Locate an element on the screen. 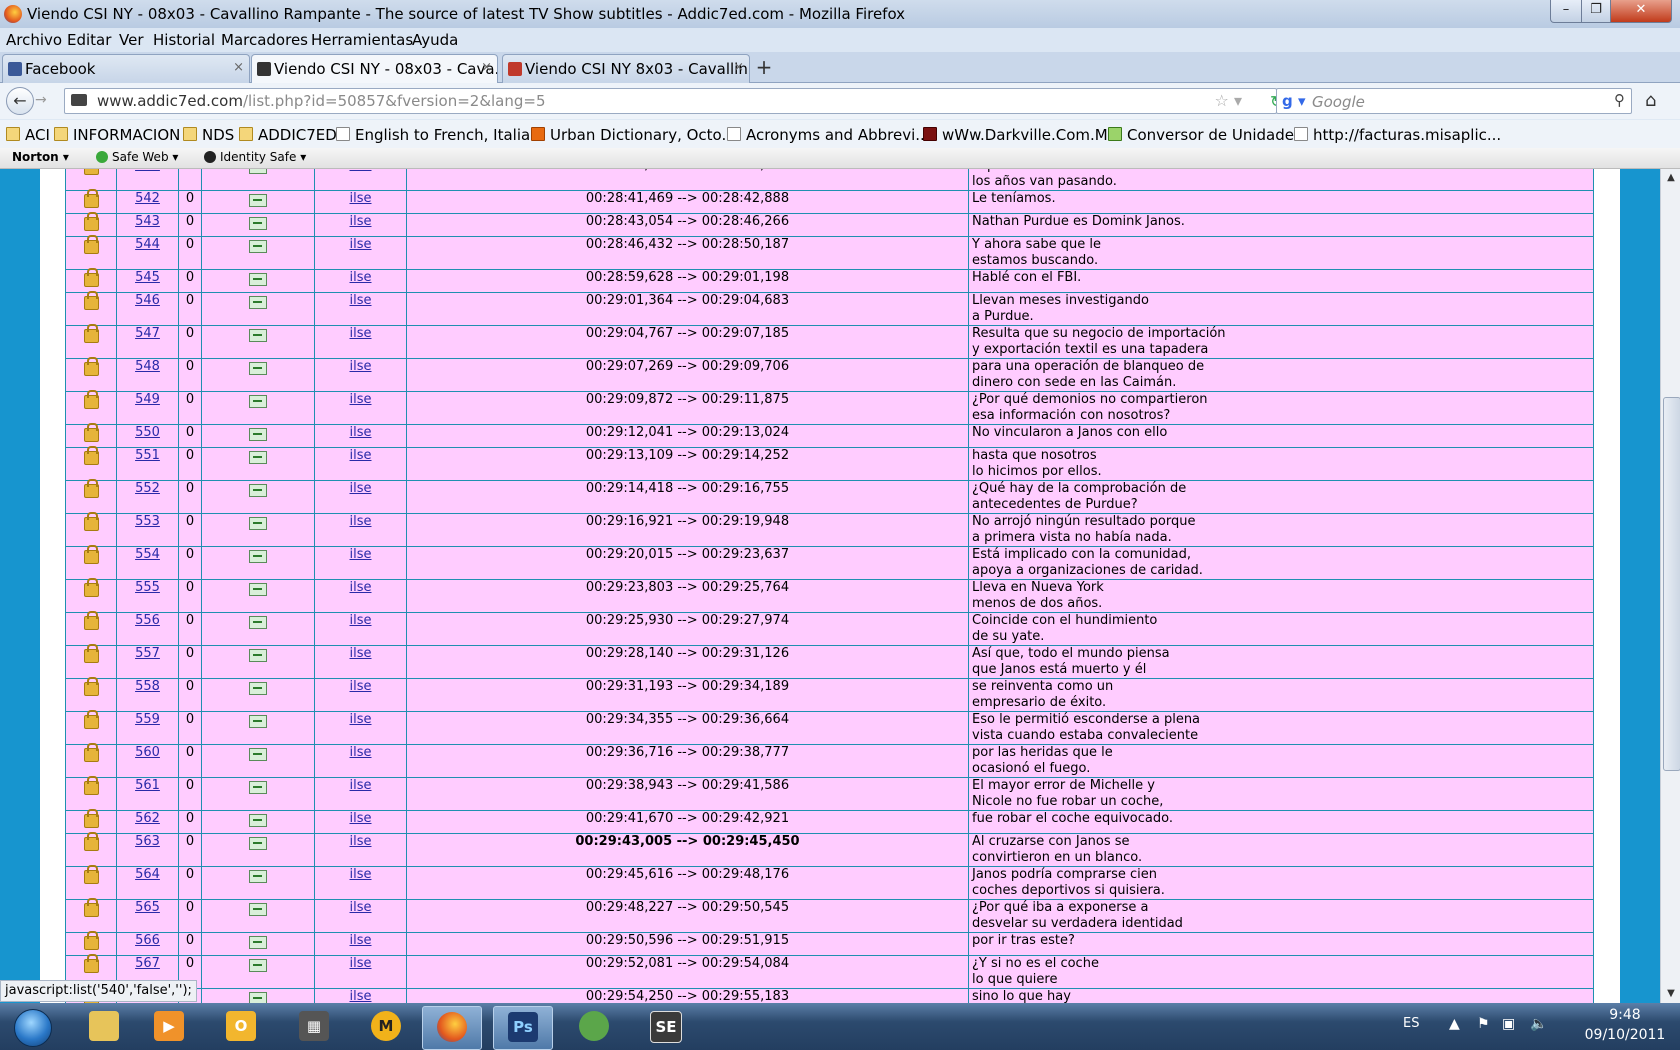  line-number-link: 558 is located at coordinates (147, 686).